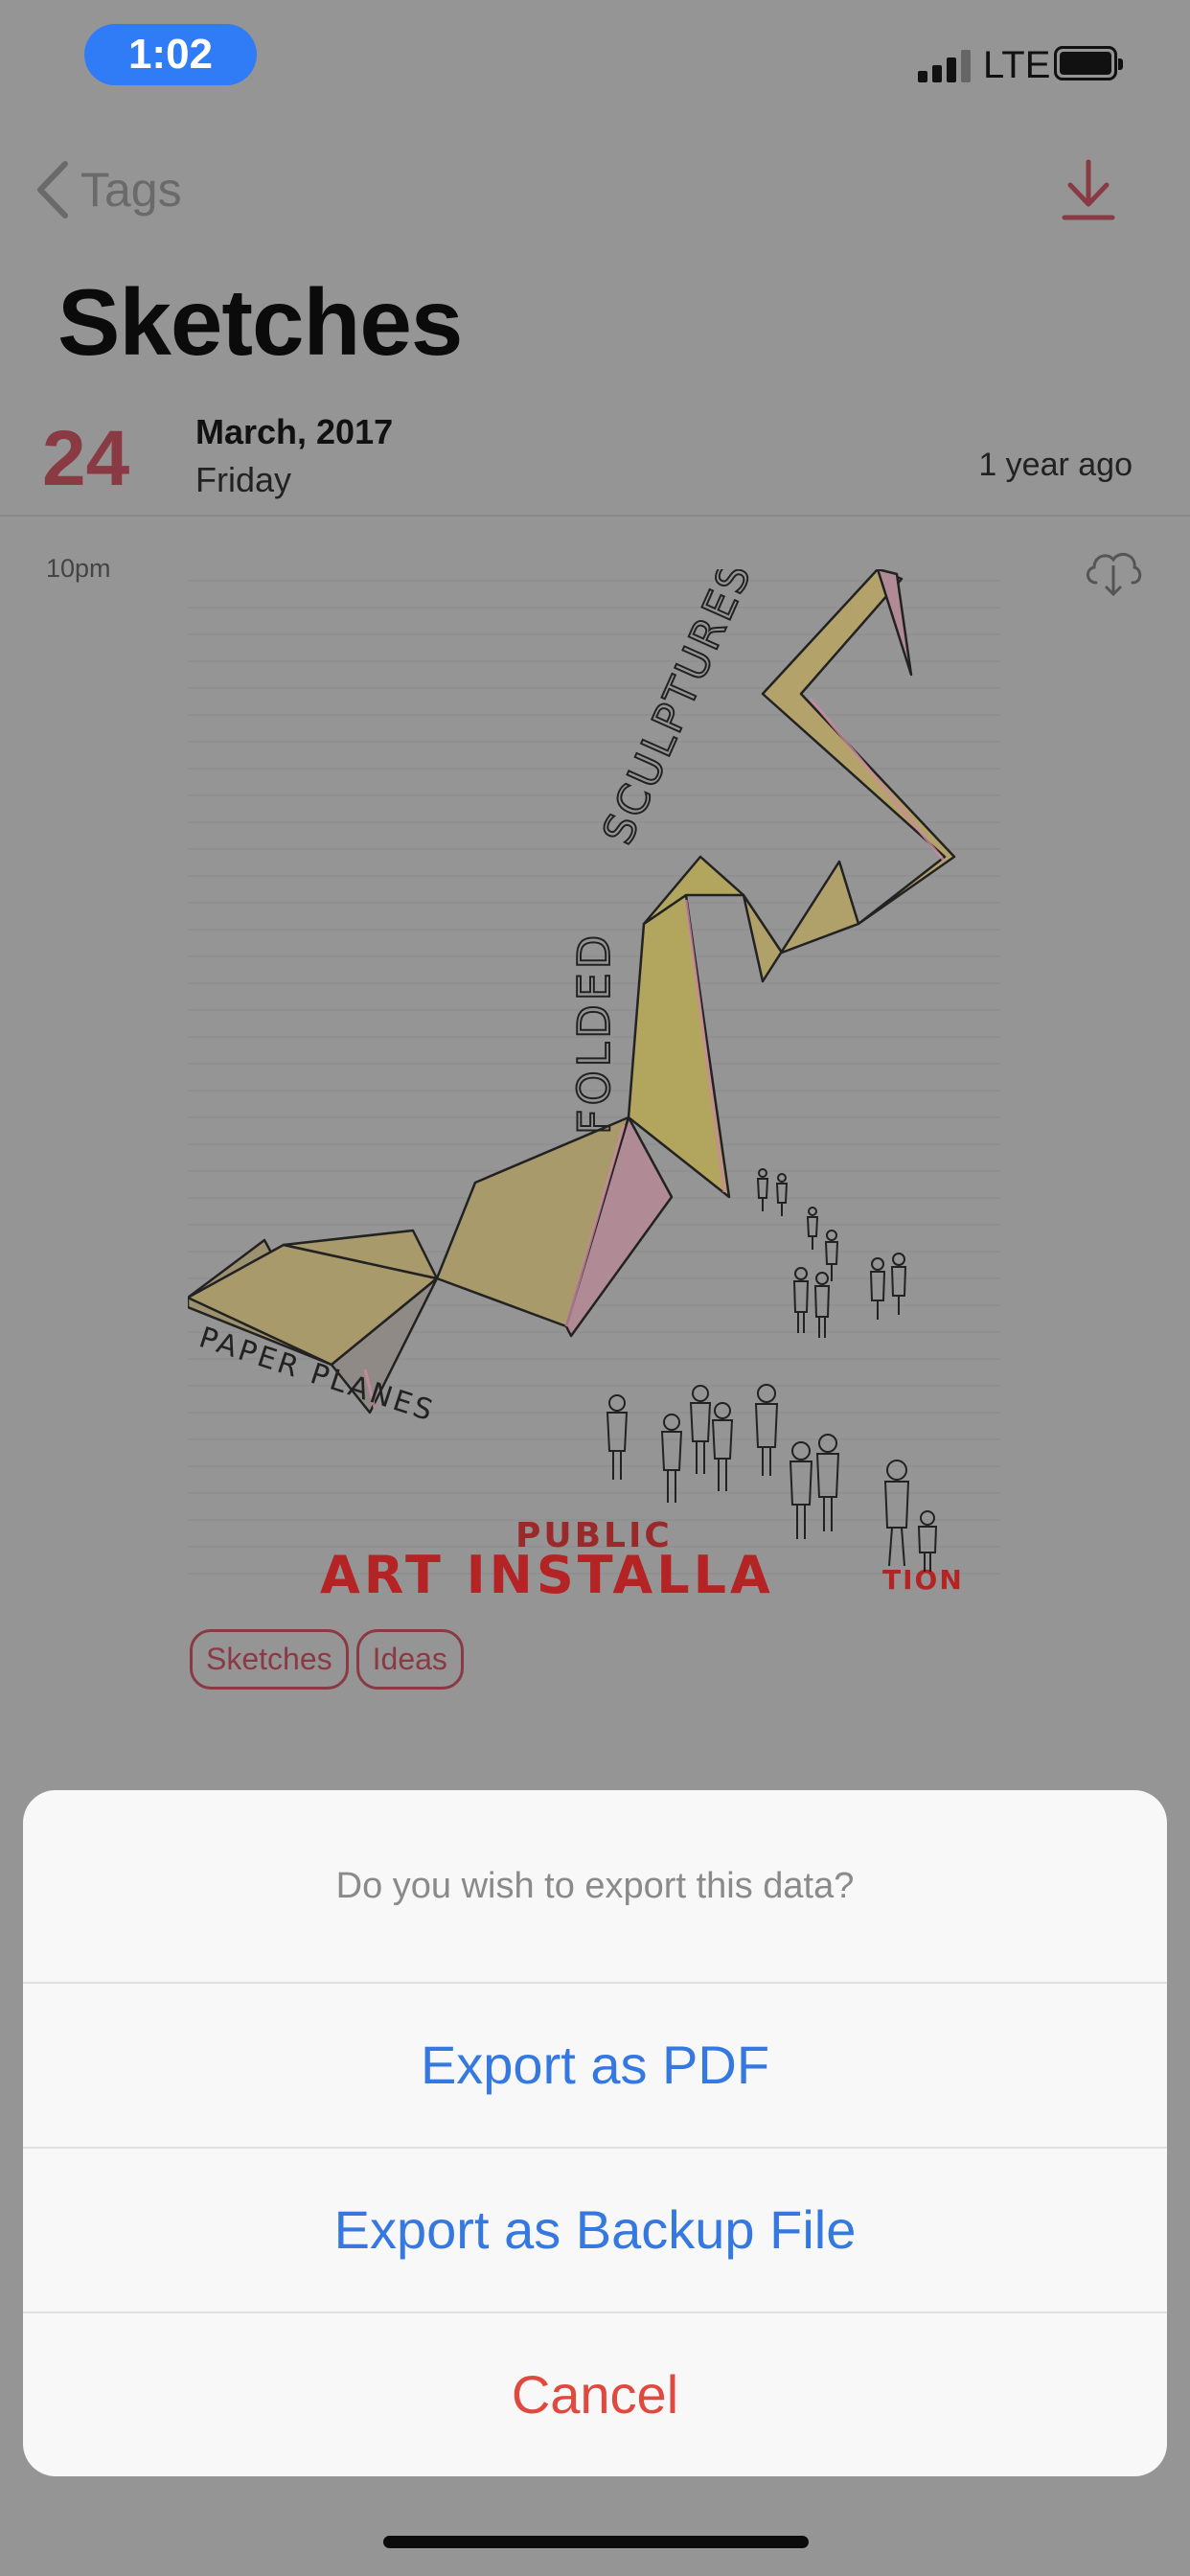 The image size is (1190, 2576). Describe the element at coordinates (595, 2393) in the screenshot. I see `cancel-button: Cancel` at that location.